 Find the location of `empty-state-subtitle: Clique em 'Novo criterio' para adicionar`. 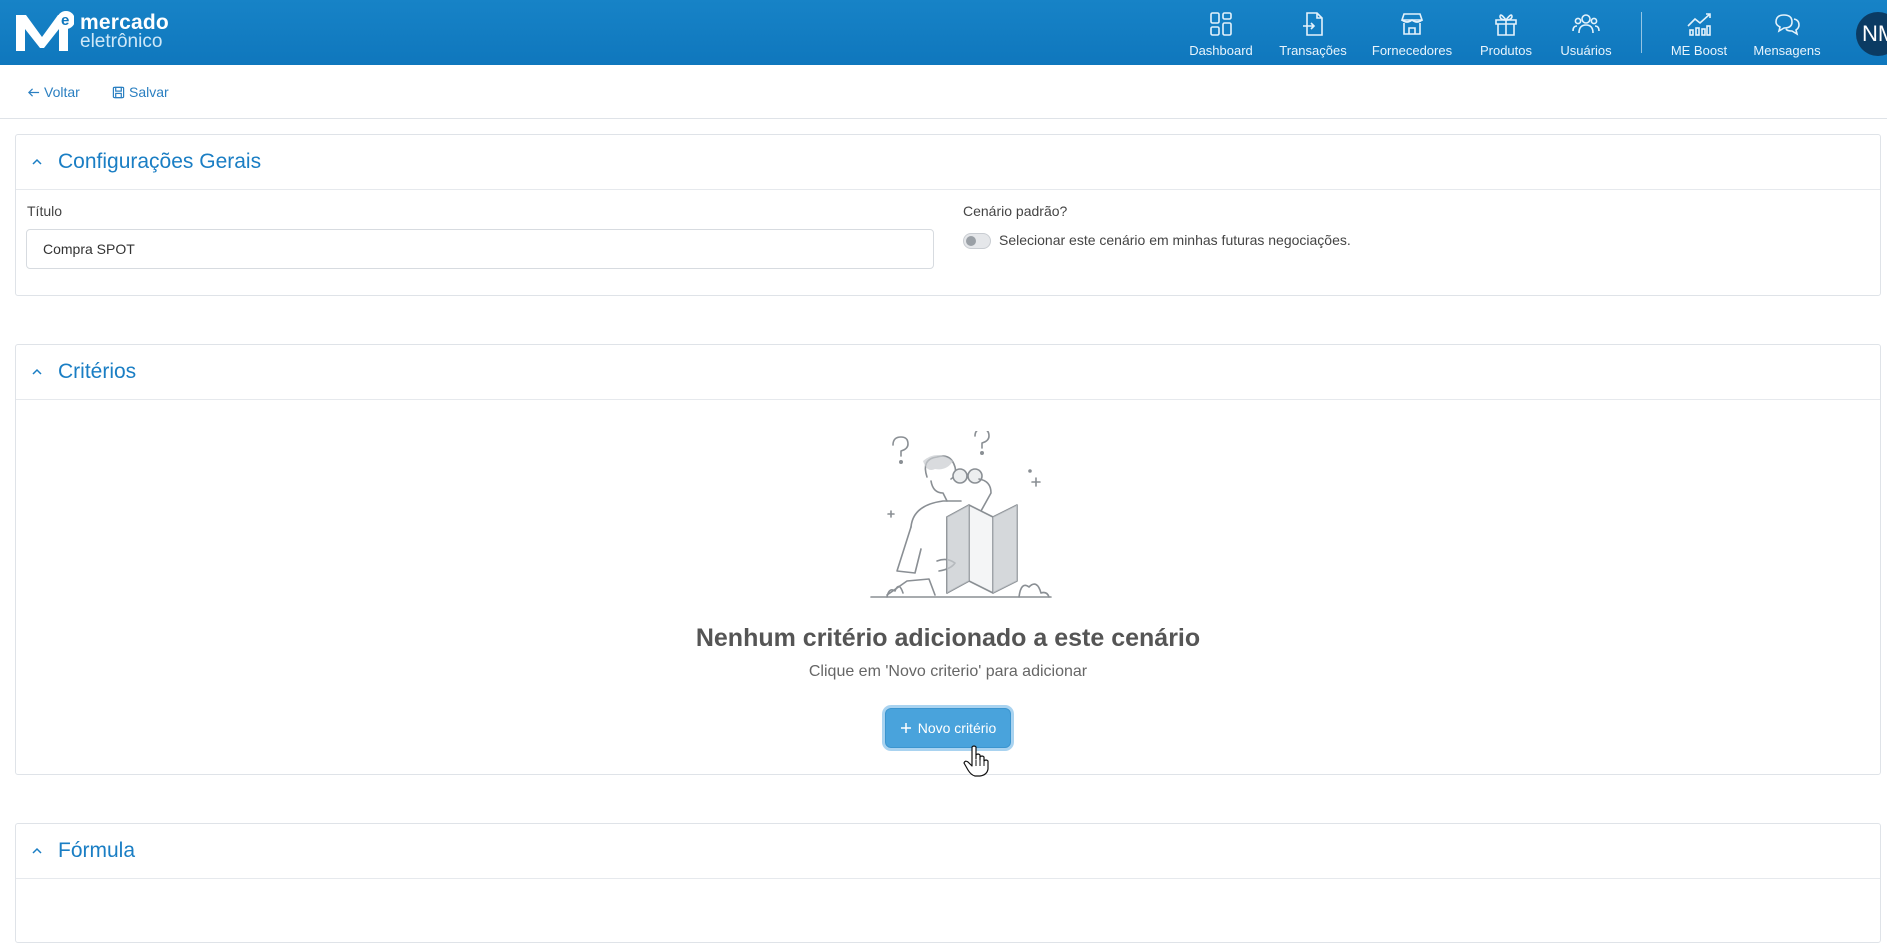

empty-state-subtitle: Clique em 'Novo criterio' para adicionar is located at coordinates (948, 671).